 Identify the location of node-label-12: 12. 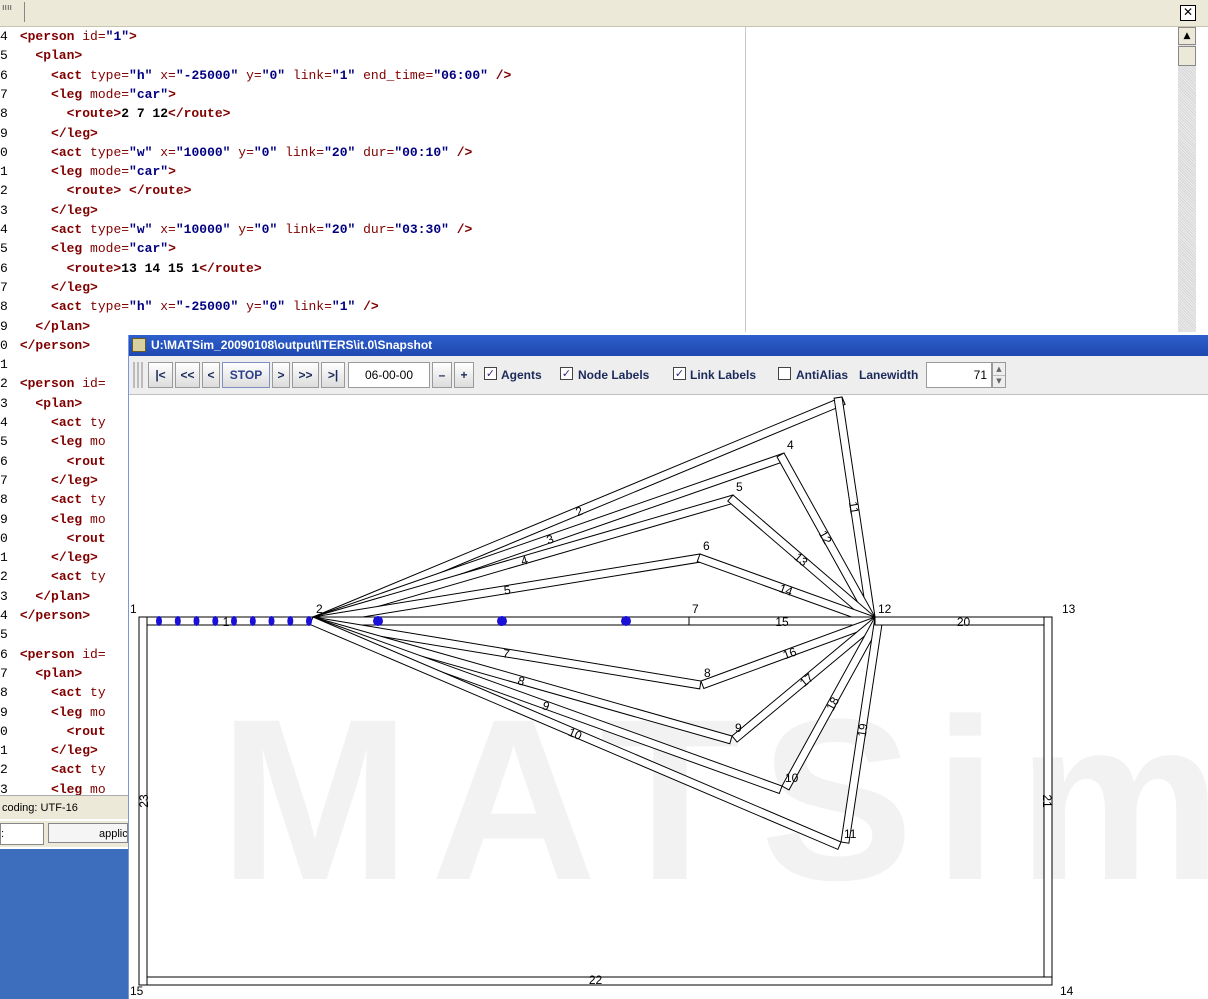
(885, 609).